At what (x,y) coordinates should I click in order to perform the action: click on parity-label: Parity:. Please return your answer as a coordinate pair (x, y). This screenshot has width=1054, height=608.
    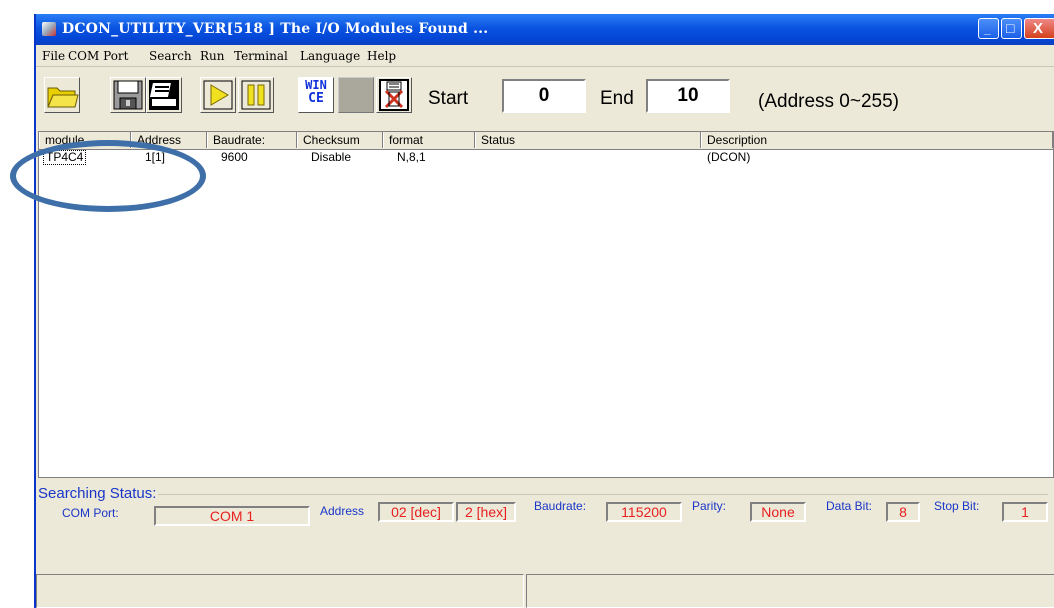
    Looking at the image, I should click on (709, 506).